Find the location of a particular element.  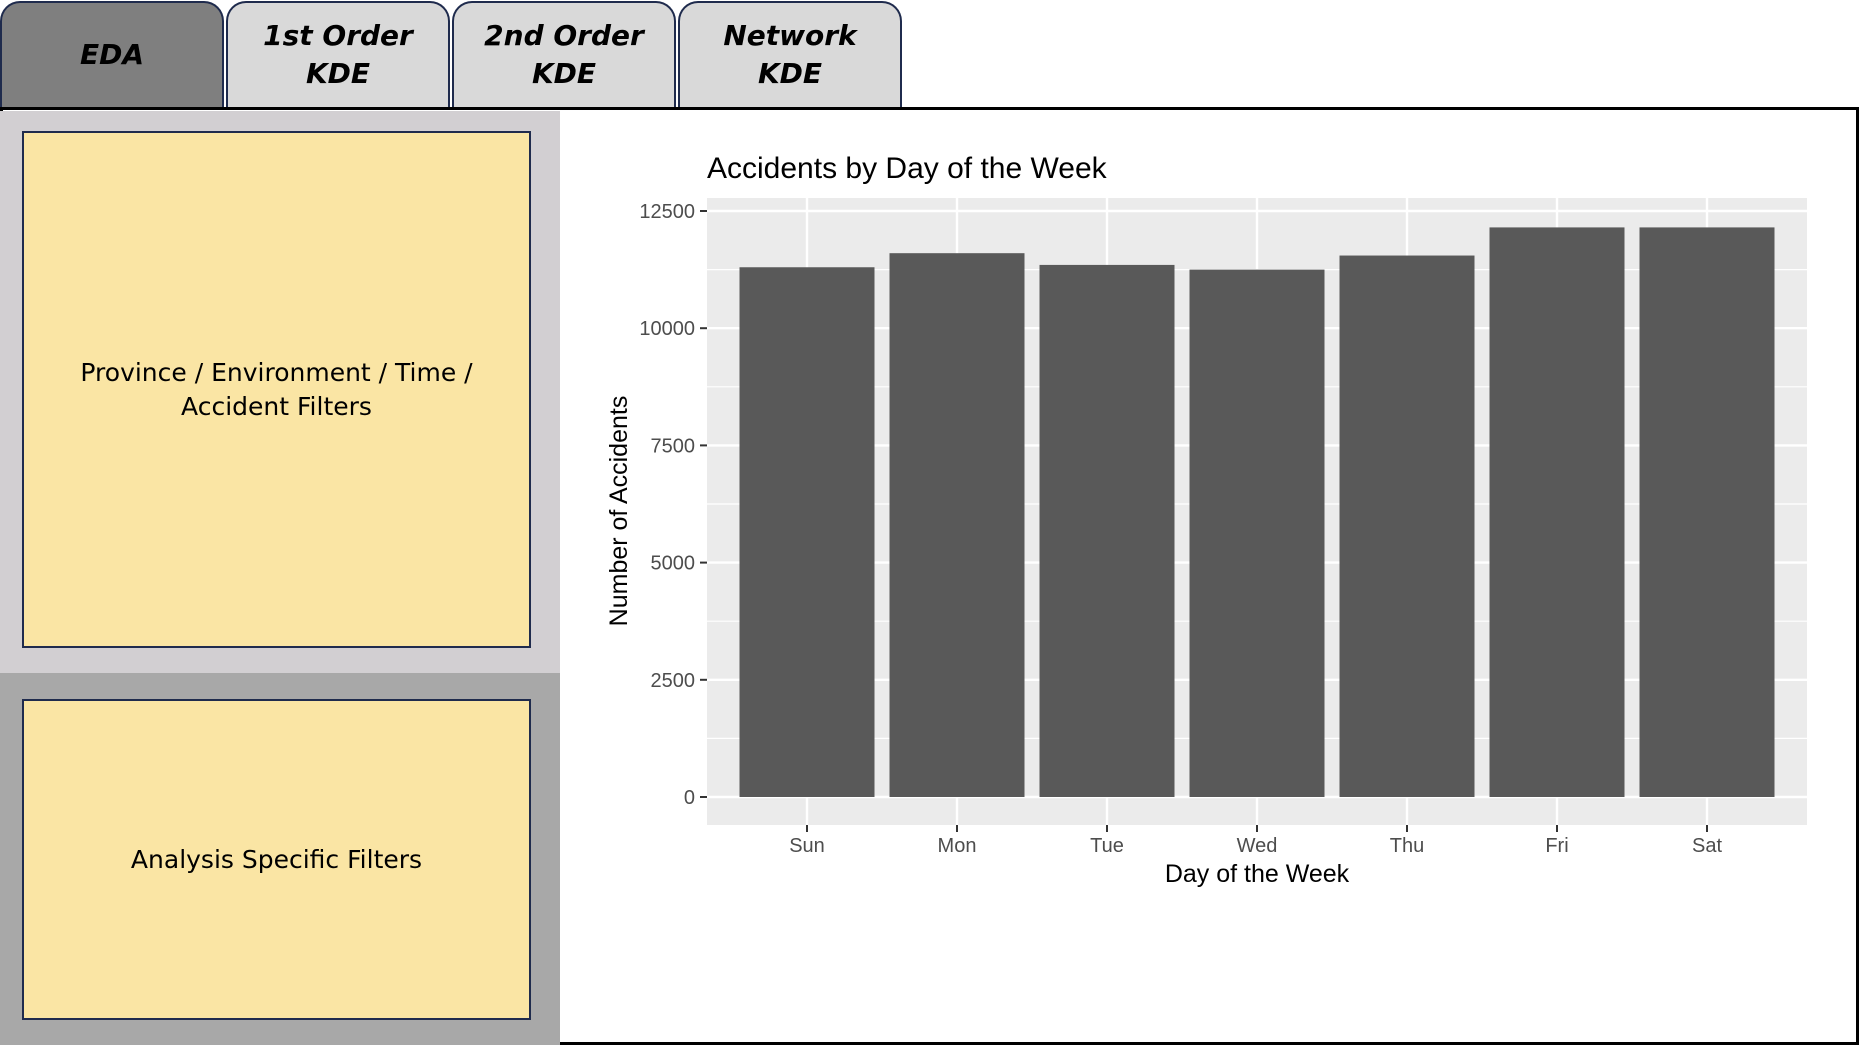

x-tick-label: Fri is located at coordinates (1556, 846).